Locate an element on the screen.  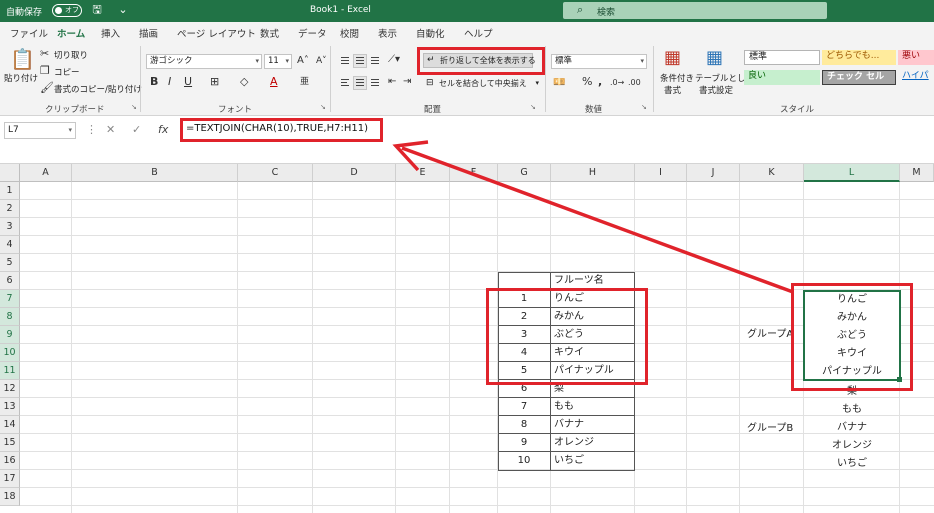
number-dialog-launcher-icon: ↘ is located at coordinates (644, 107).